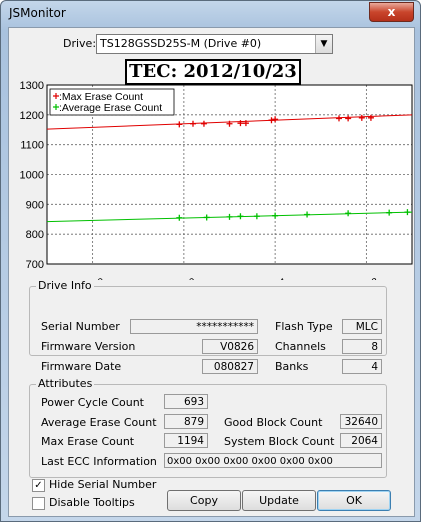  What do you see at coordinates (35, 235) in the screenshot?
I see `y-tick-label: 800` at bounding box center [35, 235].